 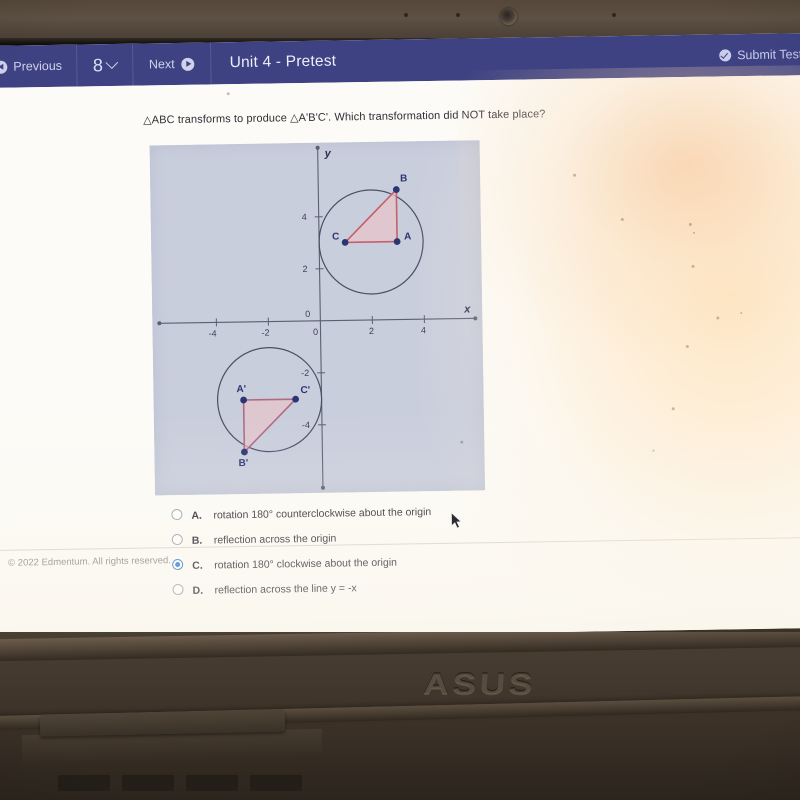 I want to click on point-b-prime-label: B', so click(x=244, y=463).